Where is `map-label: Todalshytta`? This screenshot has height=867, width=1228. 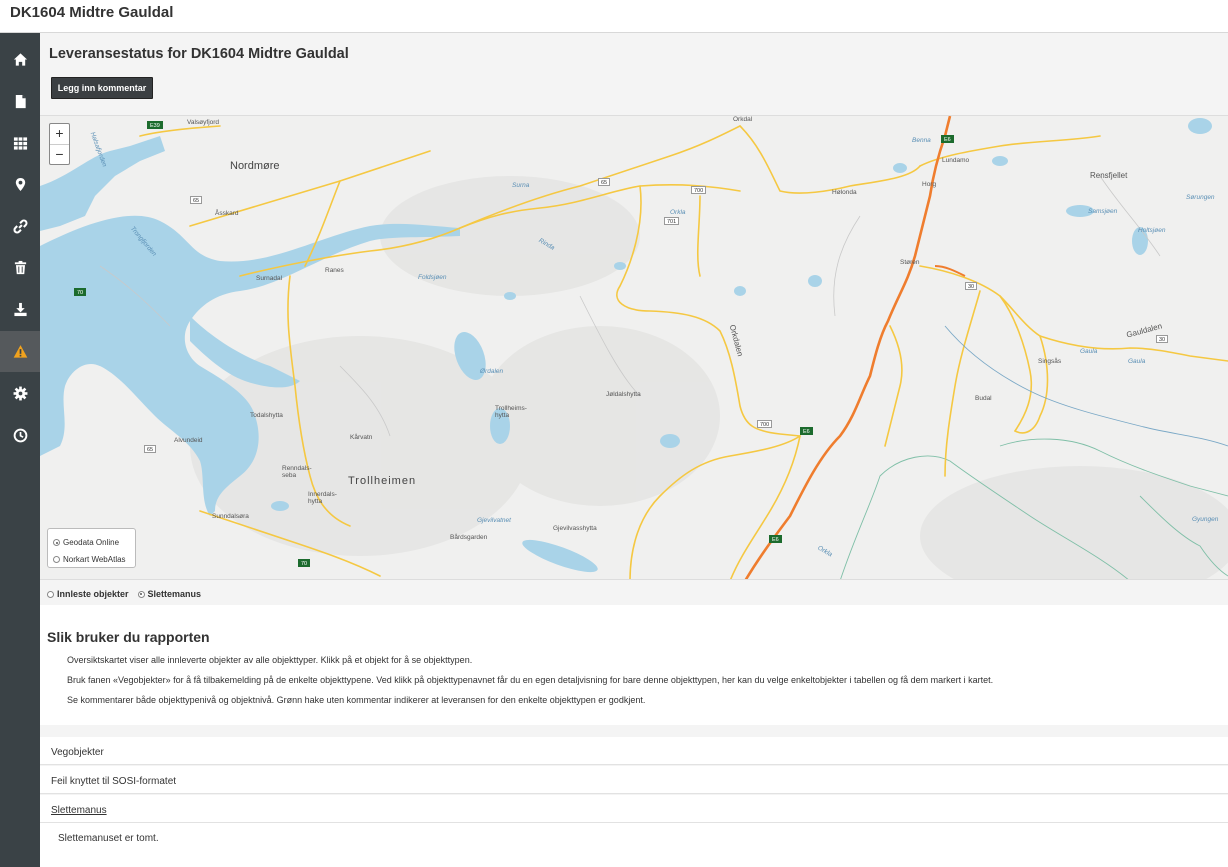
map-label: Todalshytta is located at coordinates (266, 415).